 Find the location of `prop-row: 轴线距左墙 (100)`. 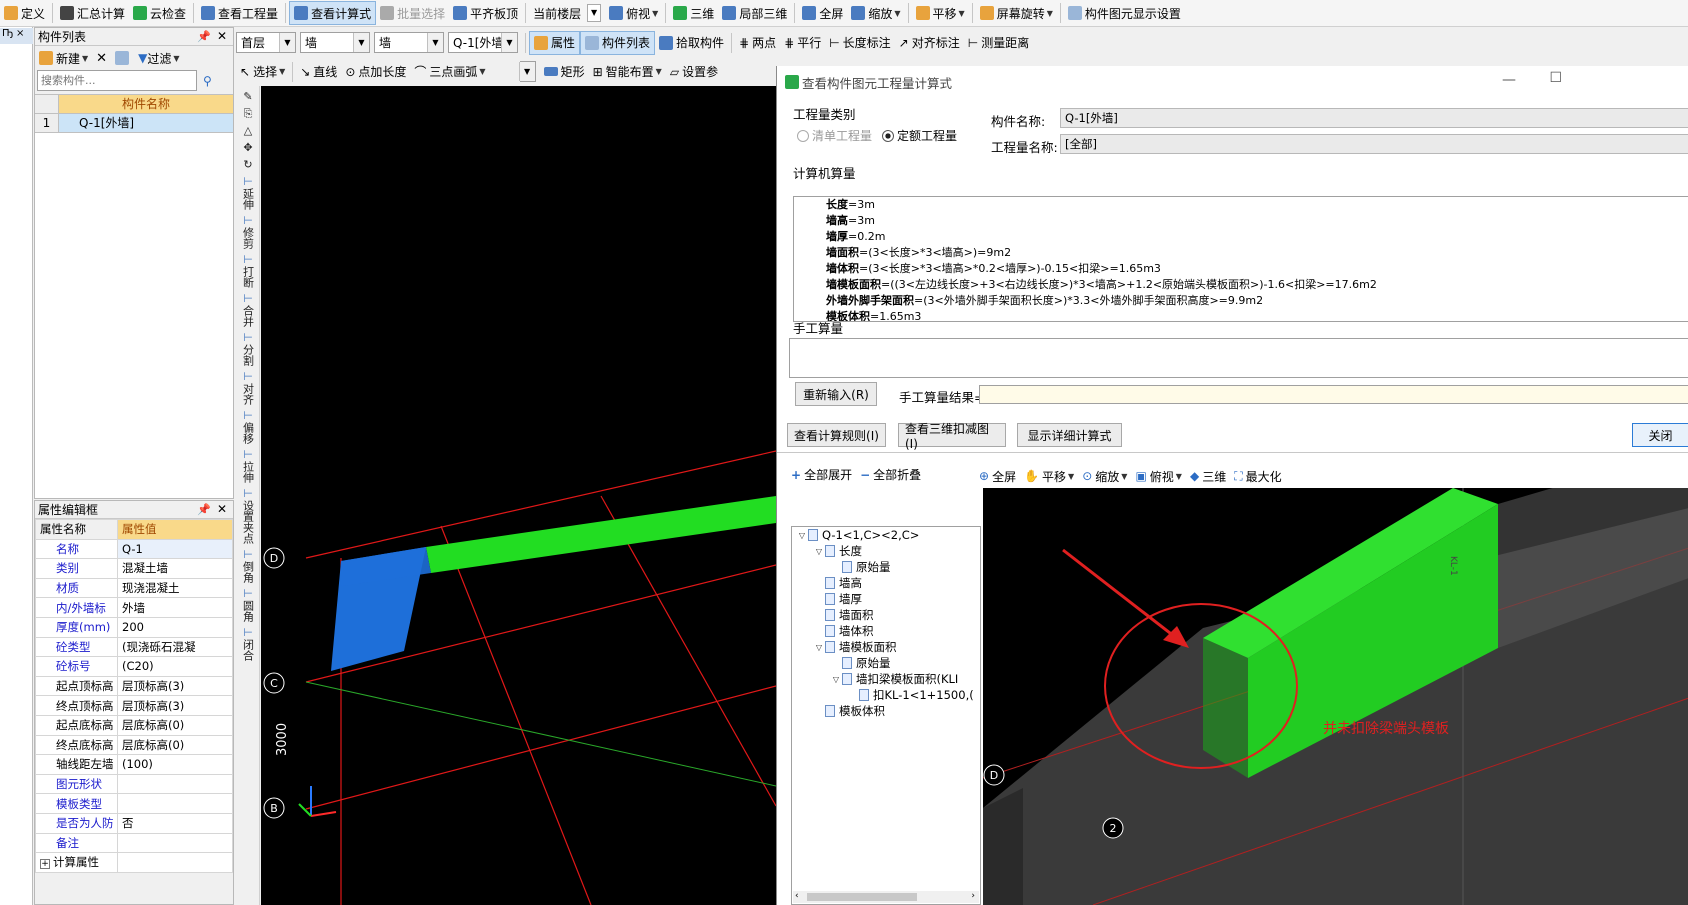

prop-row: 轴线距左墙 (100) is located at coordinates (134, 764).